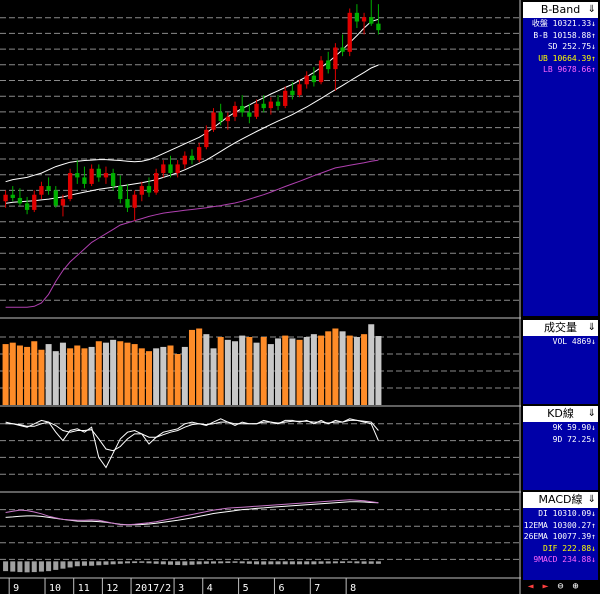 The width and height of the screenshot is (600, 594). What do you see at coordinates (560, 456) in the screenshot?
I see `indicator-values: 9K 59.90↓ 9D 72.25↓` at bounding box center [560, 456].